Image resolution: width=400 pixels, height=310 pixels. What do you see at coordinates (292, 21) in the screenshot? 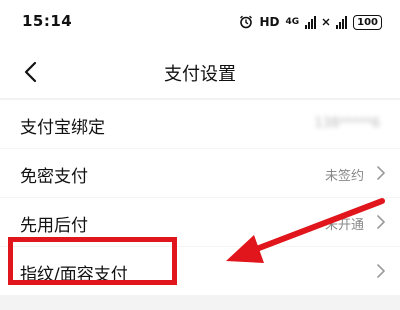
I see `network-type: 4G` at bounding box center [292, 21].